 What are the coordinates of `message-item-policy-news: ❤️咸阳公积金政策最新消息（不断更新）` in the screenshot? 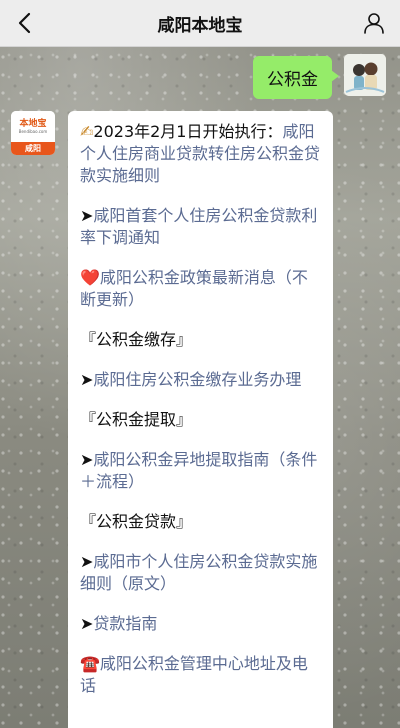 It's located at (200, 289).